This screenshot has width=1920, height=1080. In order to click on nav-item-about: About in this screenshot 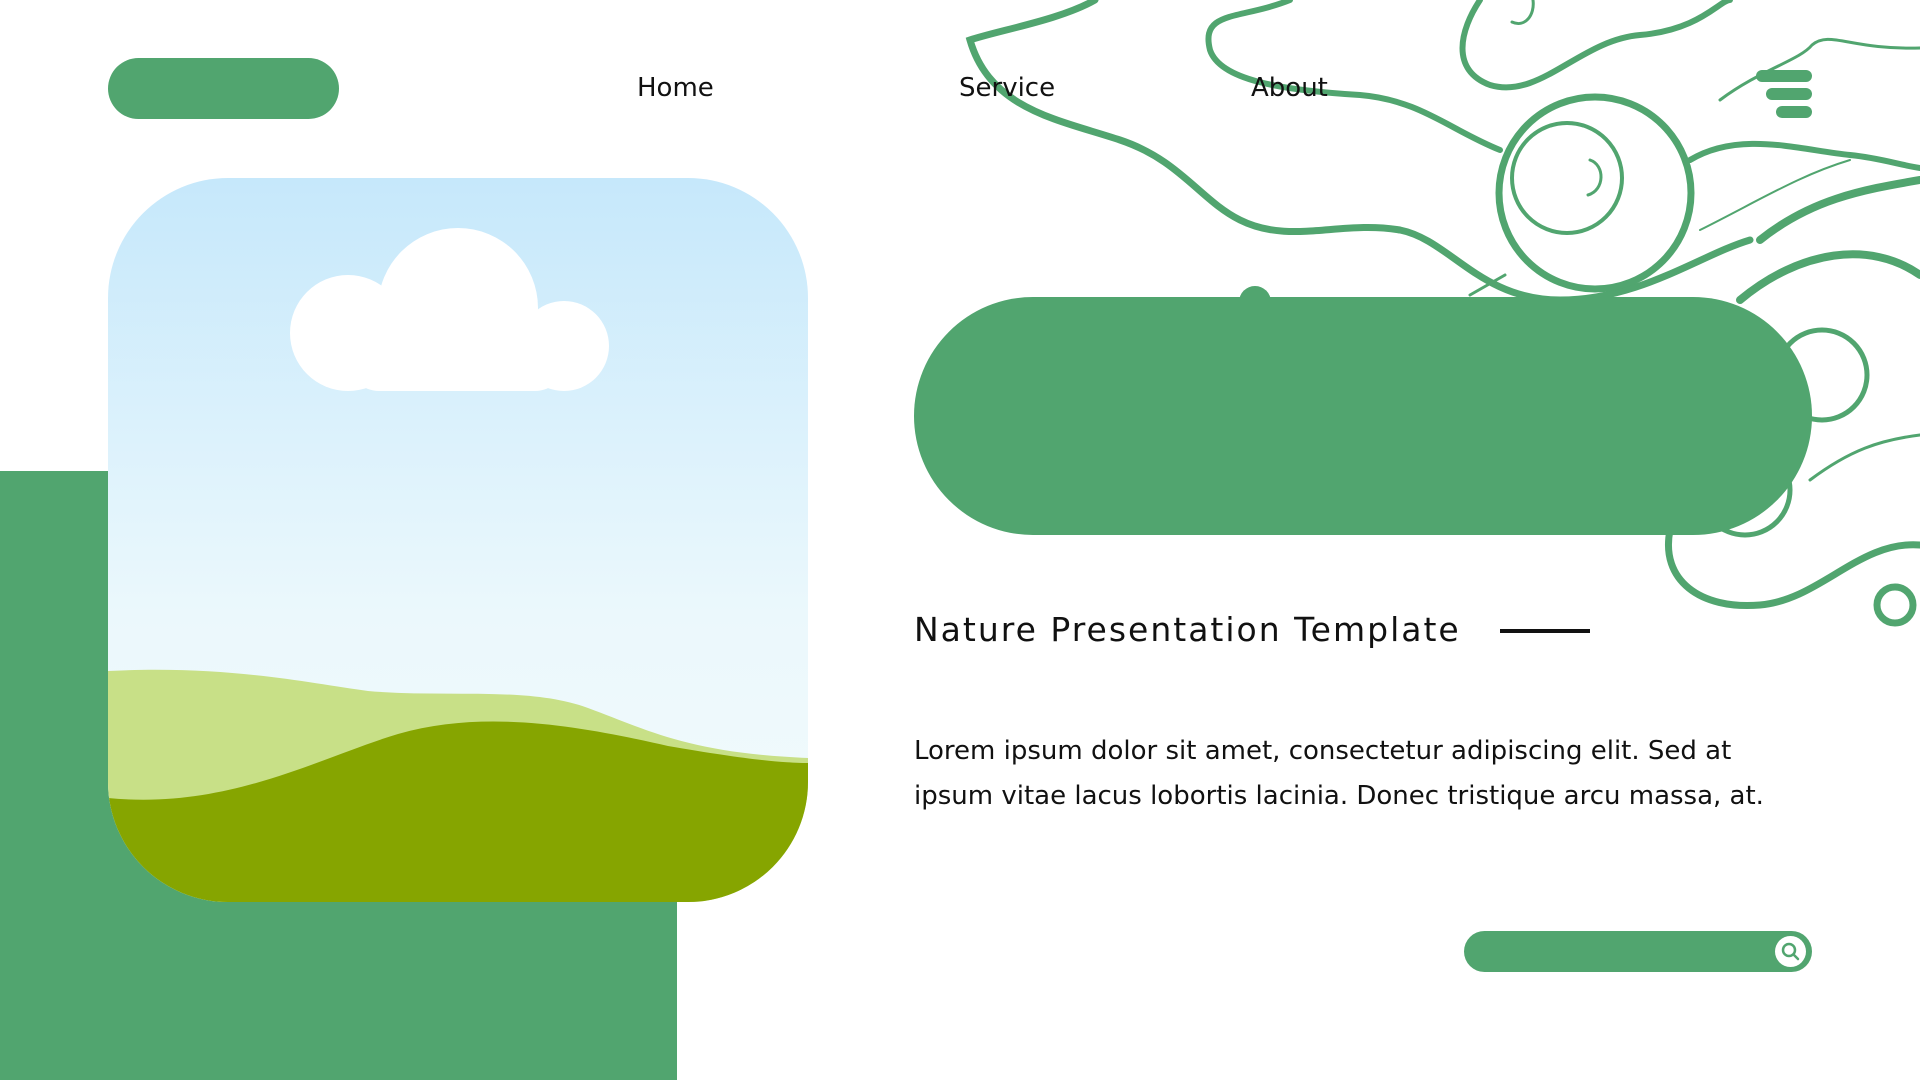, I will do `click(1289, 88)`.